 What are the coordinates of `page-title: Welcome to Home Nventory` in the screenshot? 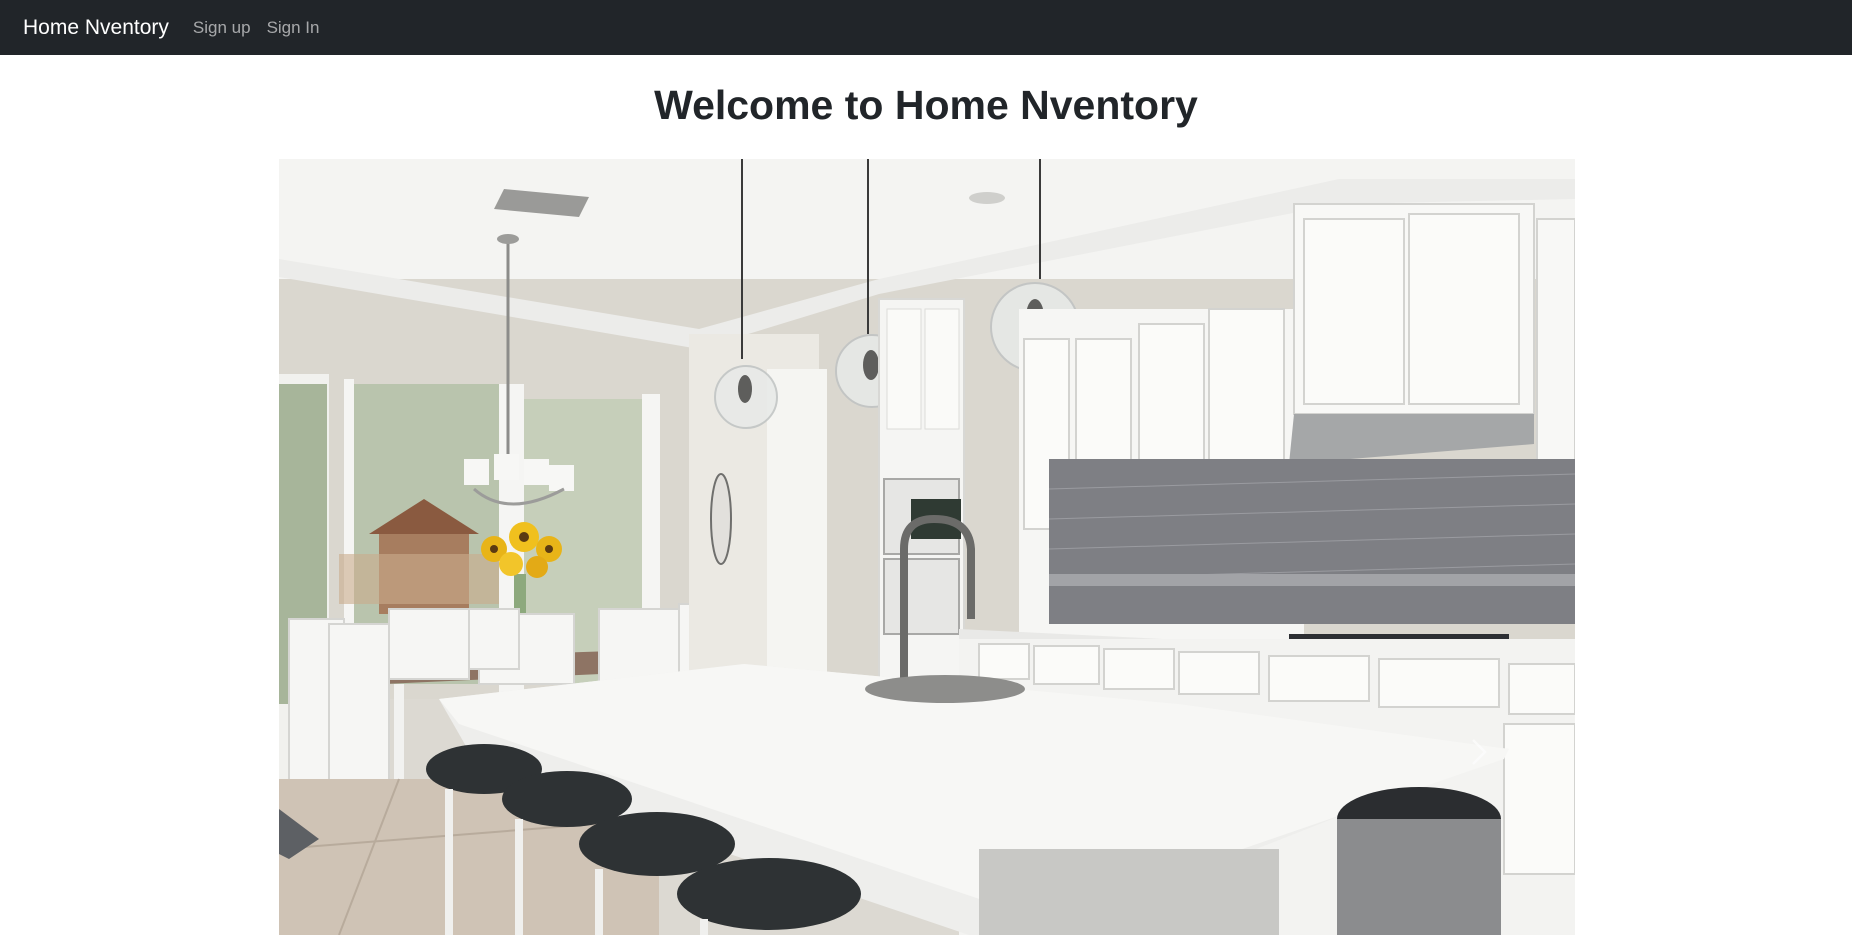 It's located at (926, 105).